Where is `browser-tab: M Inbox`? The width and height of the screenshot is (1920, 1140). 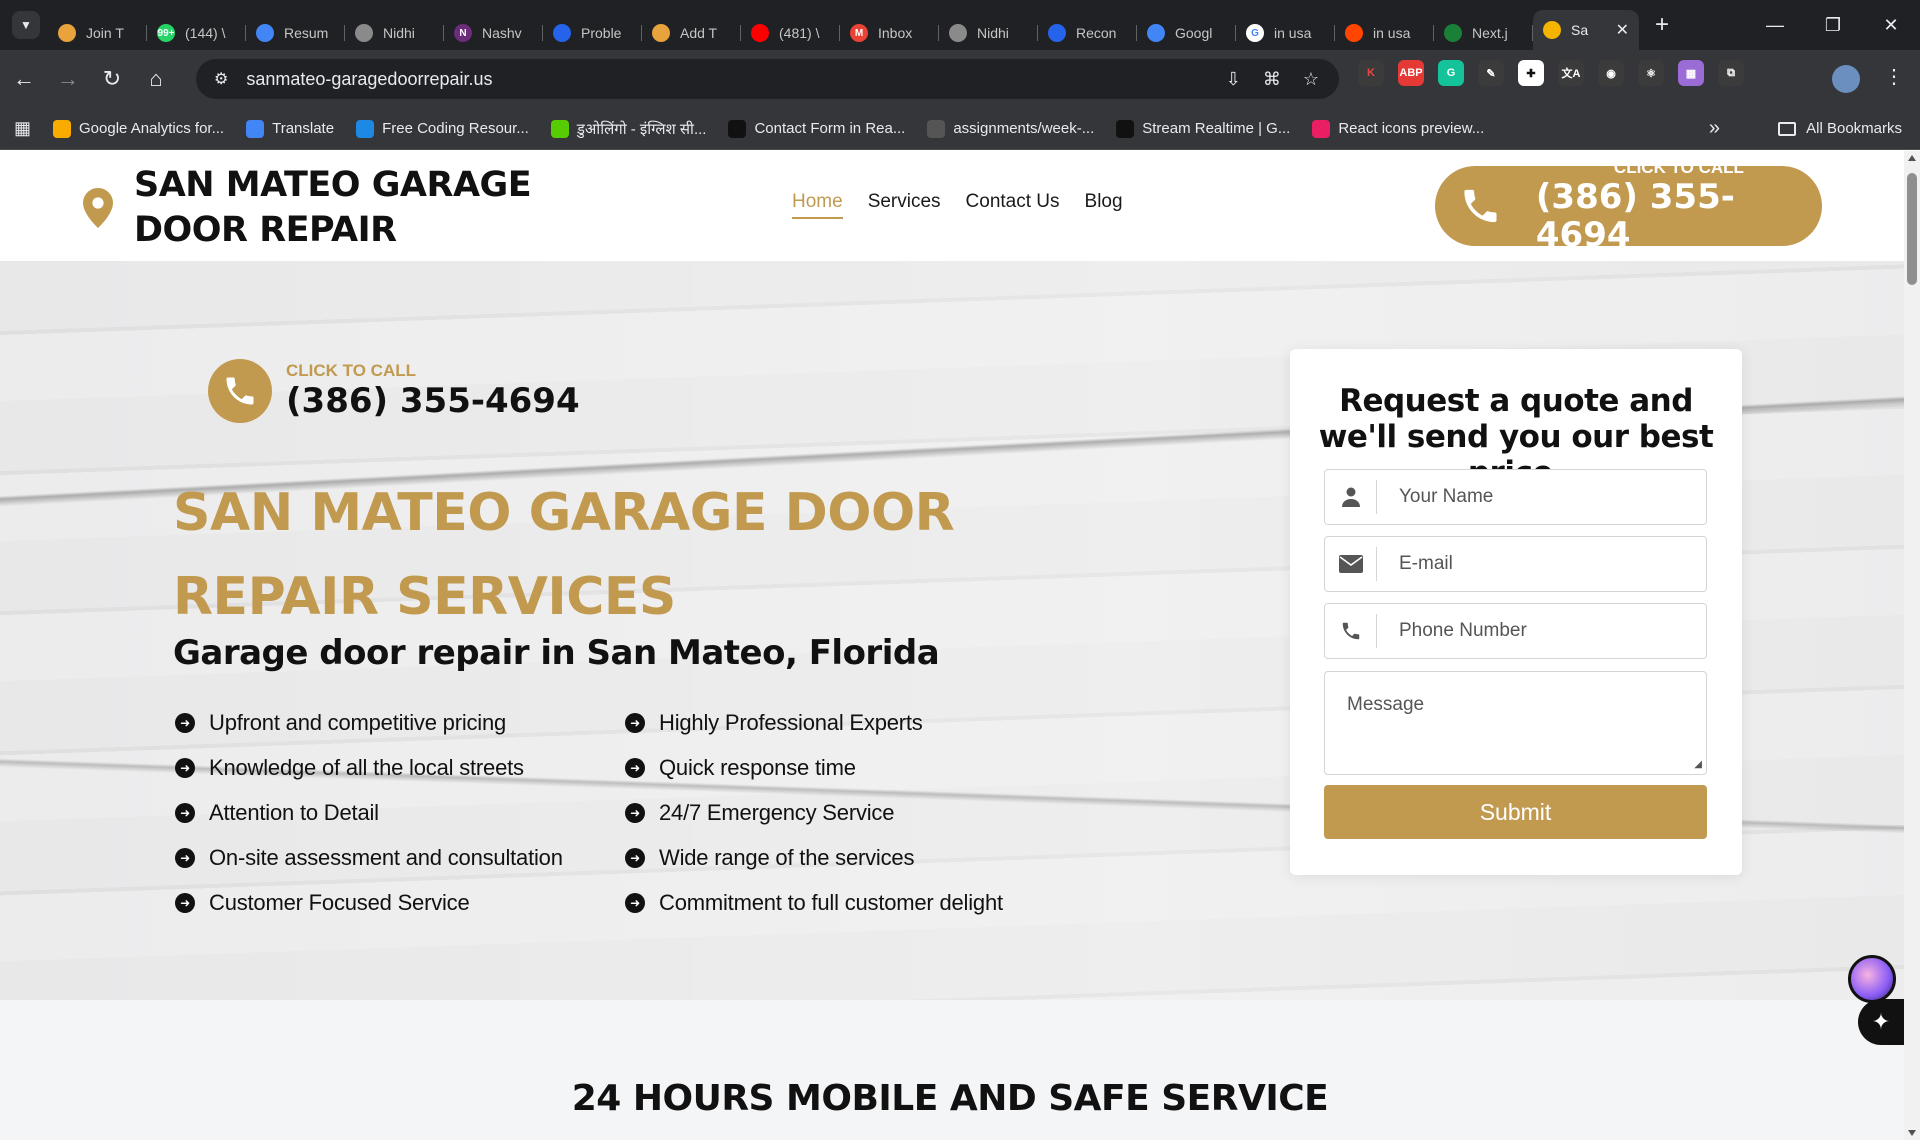 browser-tab: M Inbox is located at coordinates (889, 33).